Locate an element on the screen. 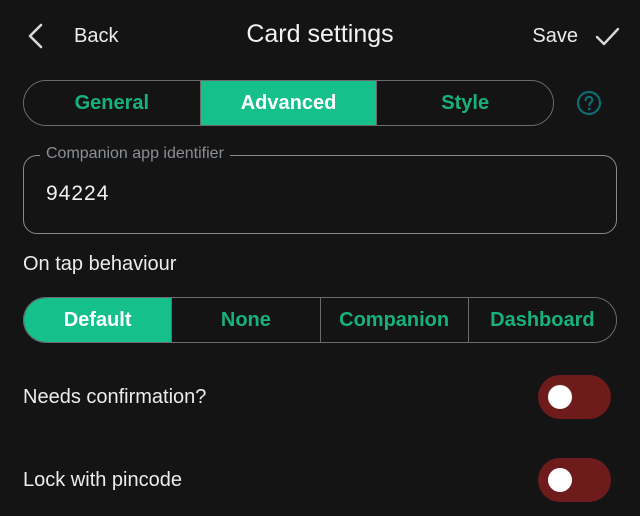 Image resolution: width=640 pixels, height=516 pixels. tap-behaviour-selector: Default None Companion Dashboard is located at coordinates (320, 320).